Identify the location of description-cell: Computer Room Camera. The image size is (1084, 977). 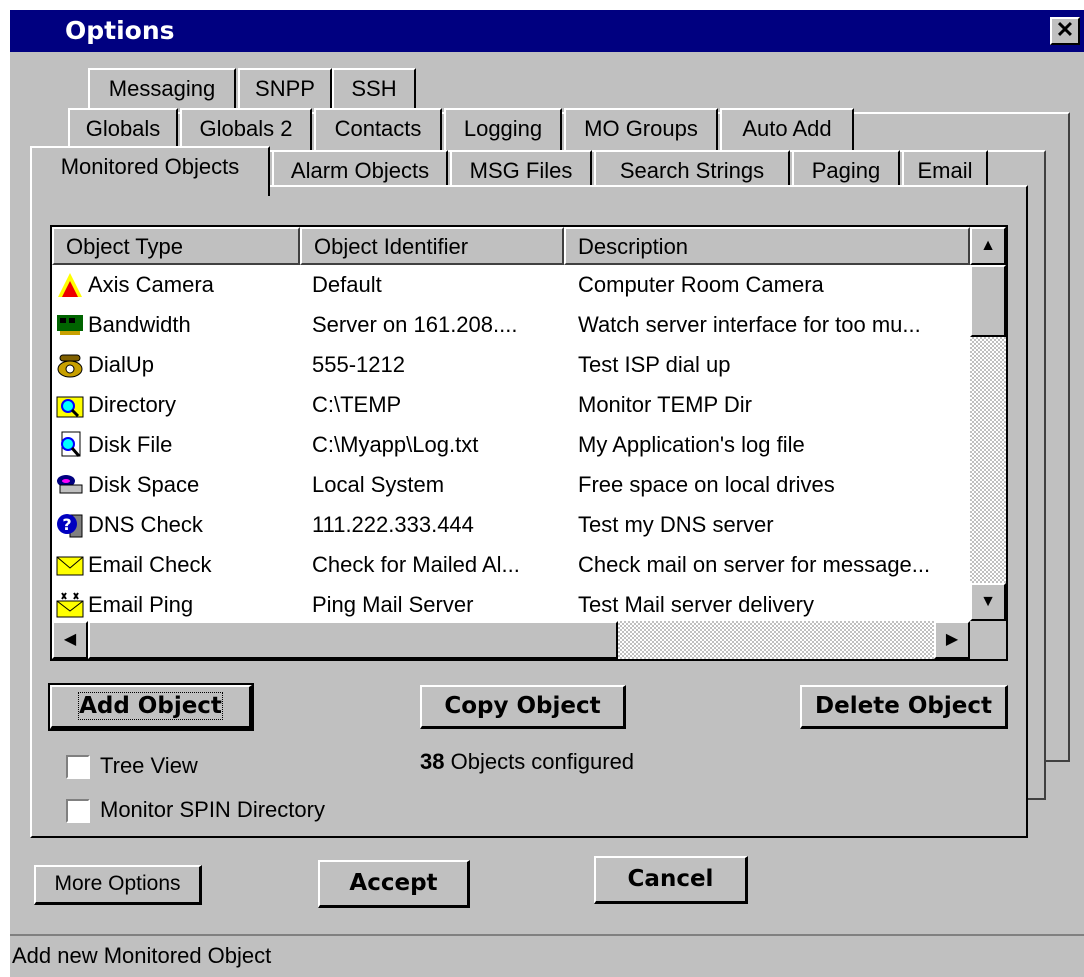
(701, 284).